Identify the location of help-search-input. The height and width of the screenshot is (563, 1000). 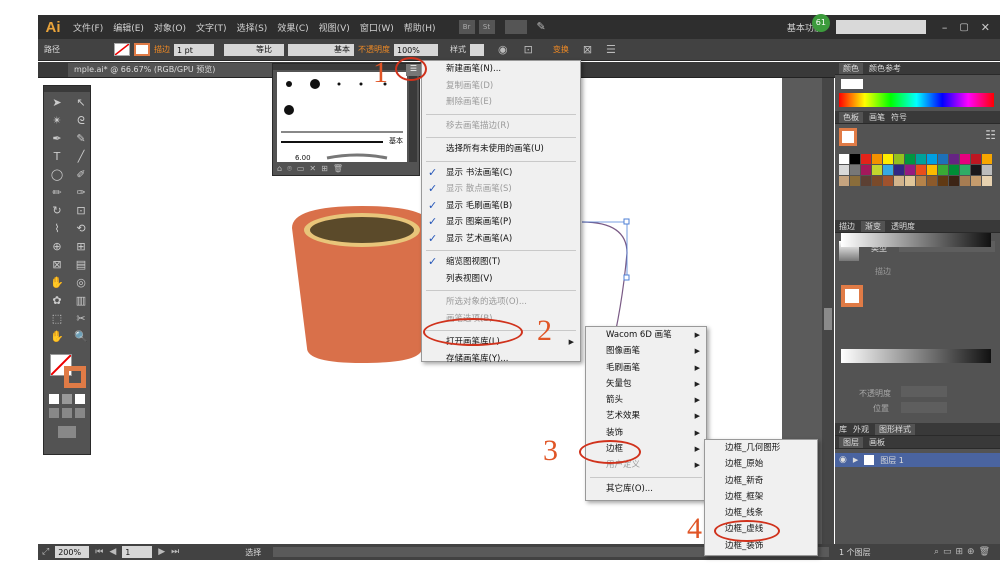
(880, 27).